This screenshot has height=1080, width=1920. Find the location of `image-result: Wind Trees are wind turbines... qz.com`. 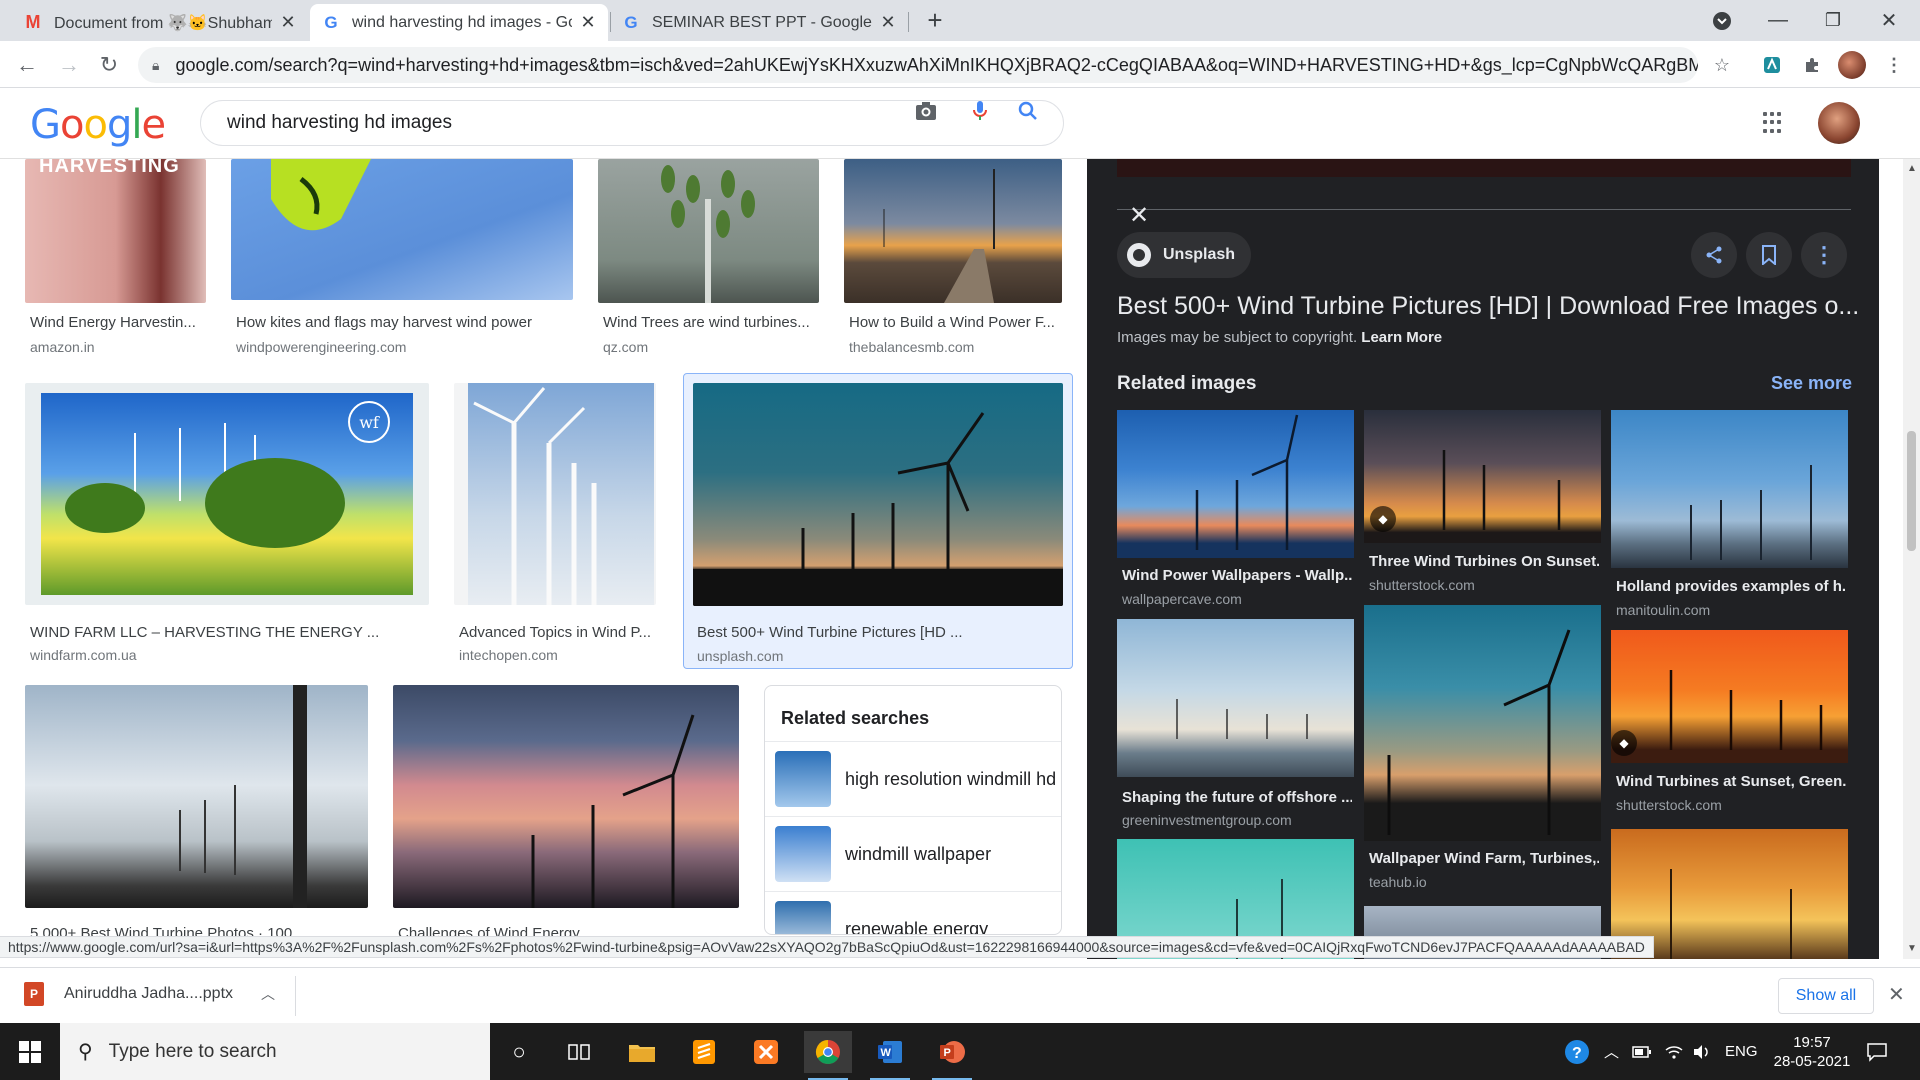

image-result: Wind Trees are wind turbines... qz.com is located at coordinates (708, 259).